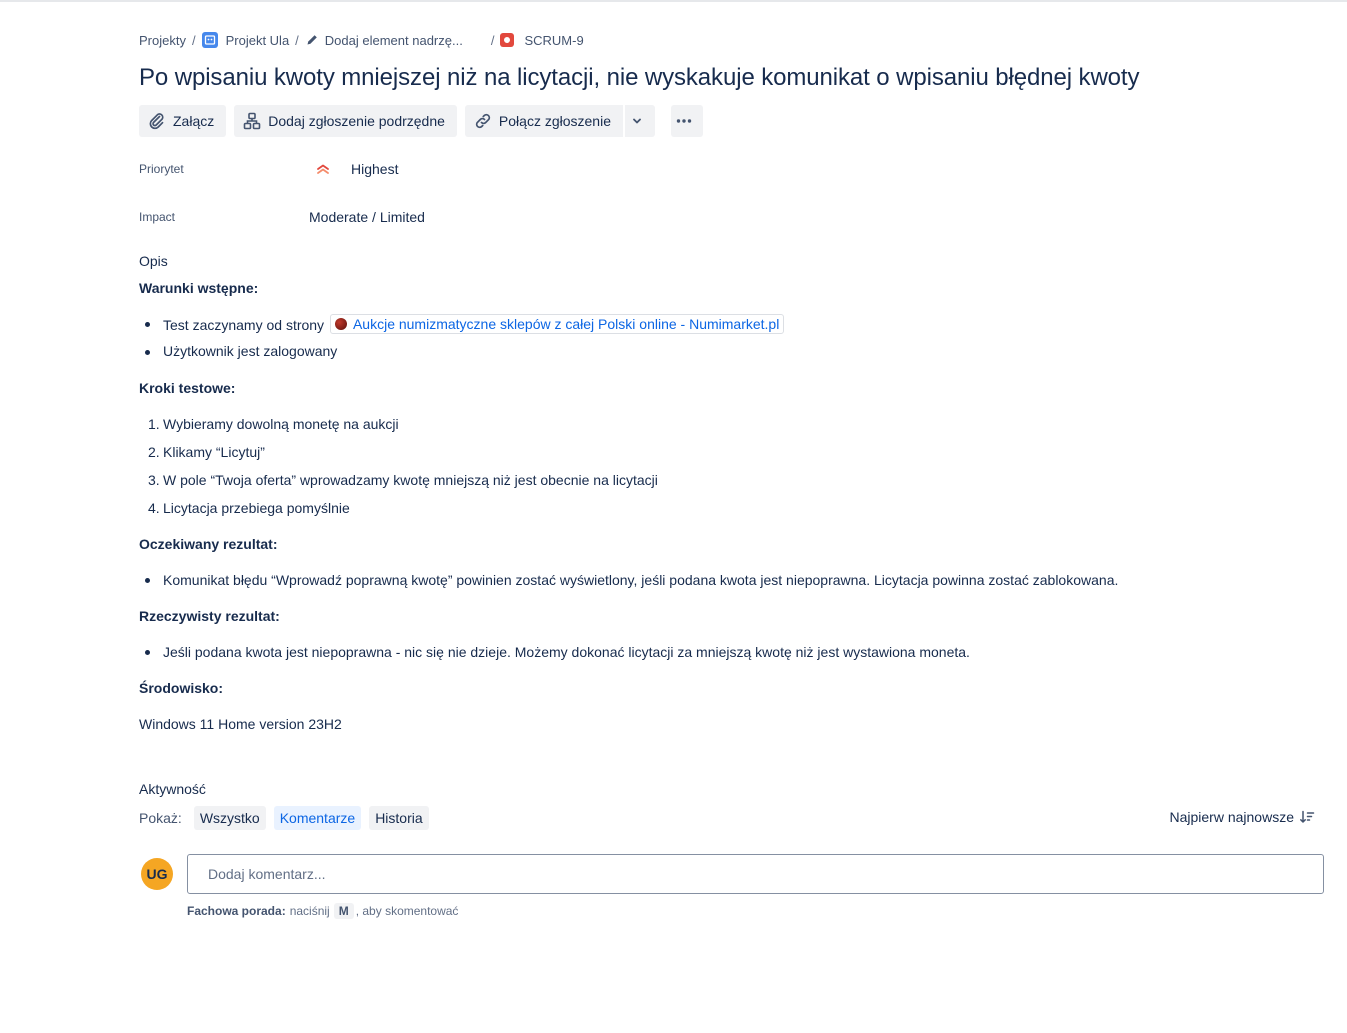  I want to click on link-issue-split-button: Połącz zgłoszenie, so click(559, 121).